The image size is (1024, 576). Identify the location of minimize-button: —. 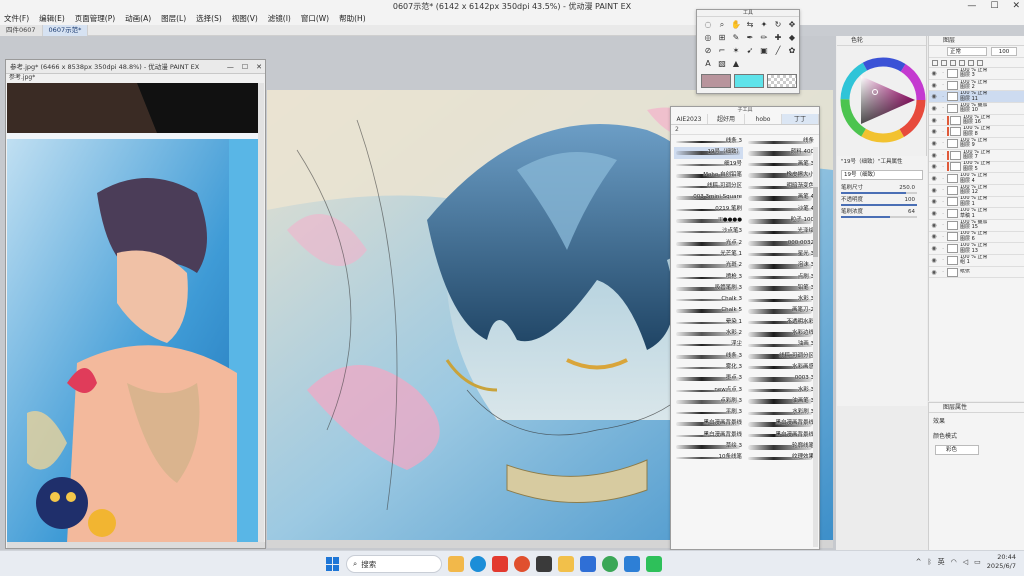
(971, 6).